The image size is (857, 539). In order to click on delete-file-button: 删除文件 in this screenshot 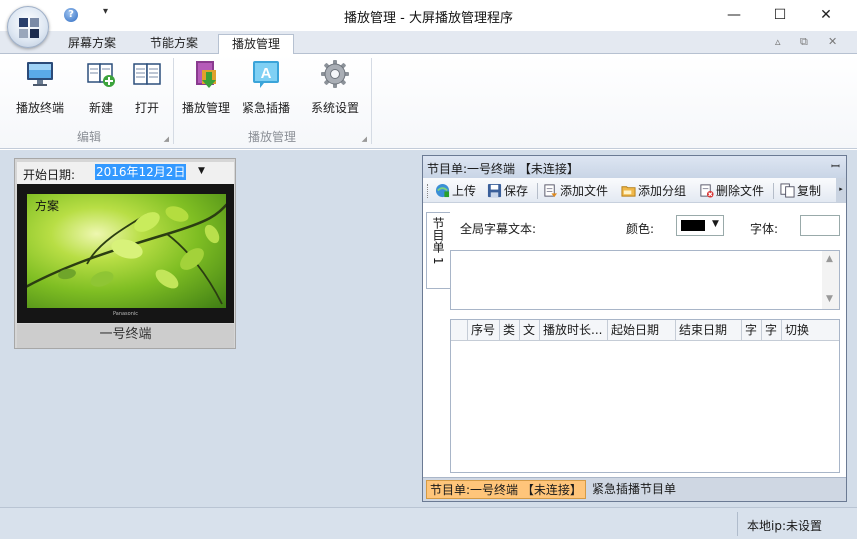, I will do `click(731, 191)`.